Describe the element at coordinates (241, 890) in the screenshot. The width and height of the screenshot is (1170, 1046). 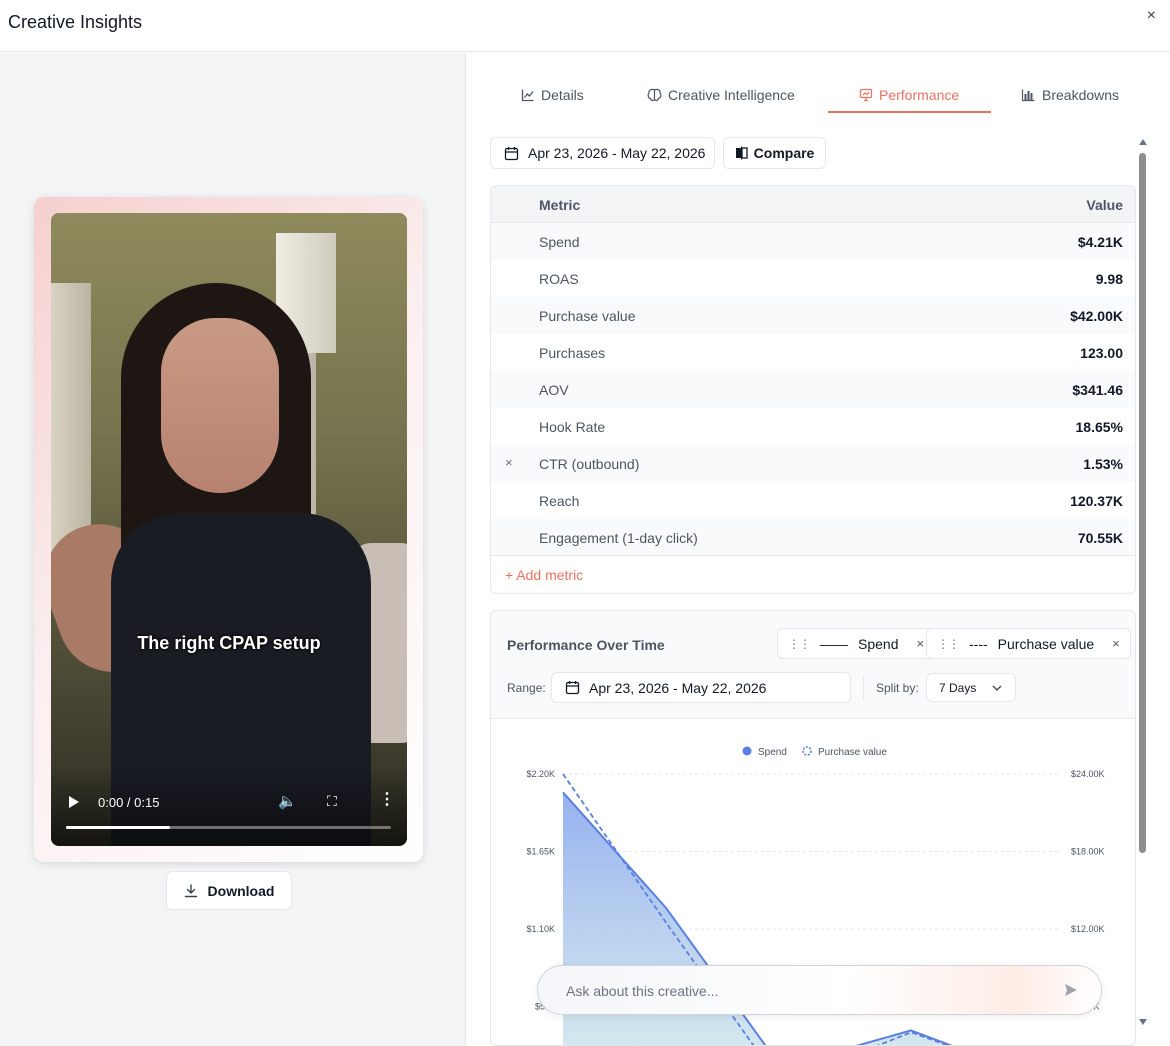
I see `download-label: Download` at that location.